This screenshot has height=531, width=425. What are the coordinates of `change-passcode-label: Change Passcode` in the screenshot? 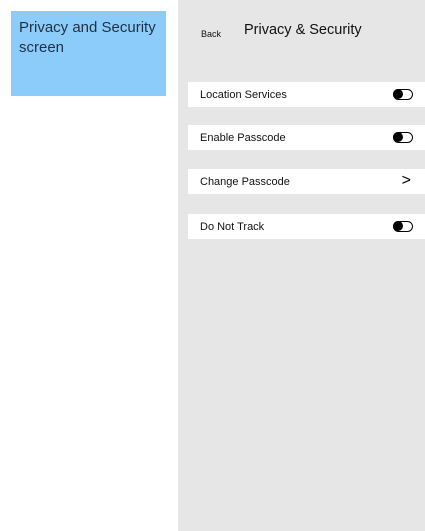 It's located at (245, 181).